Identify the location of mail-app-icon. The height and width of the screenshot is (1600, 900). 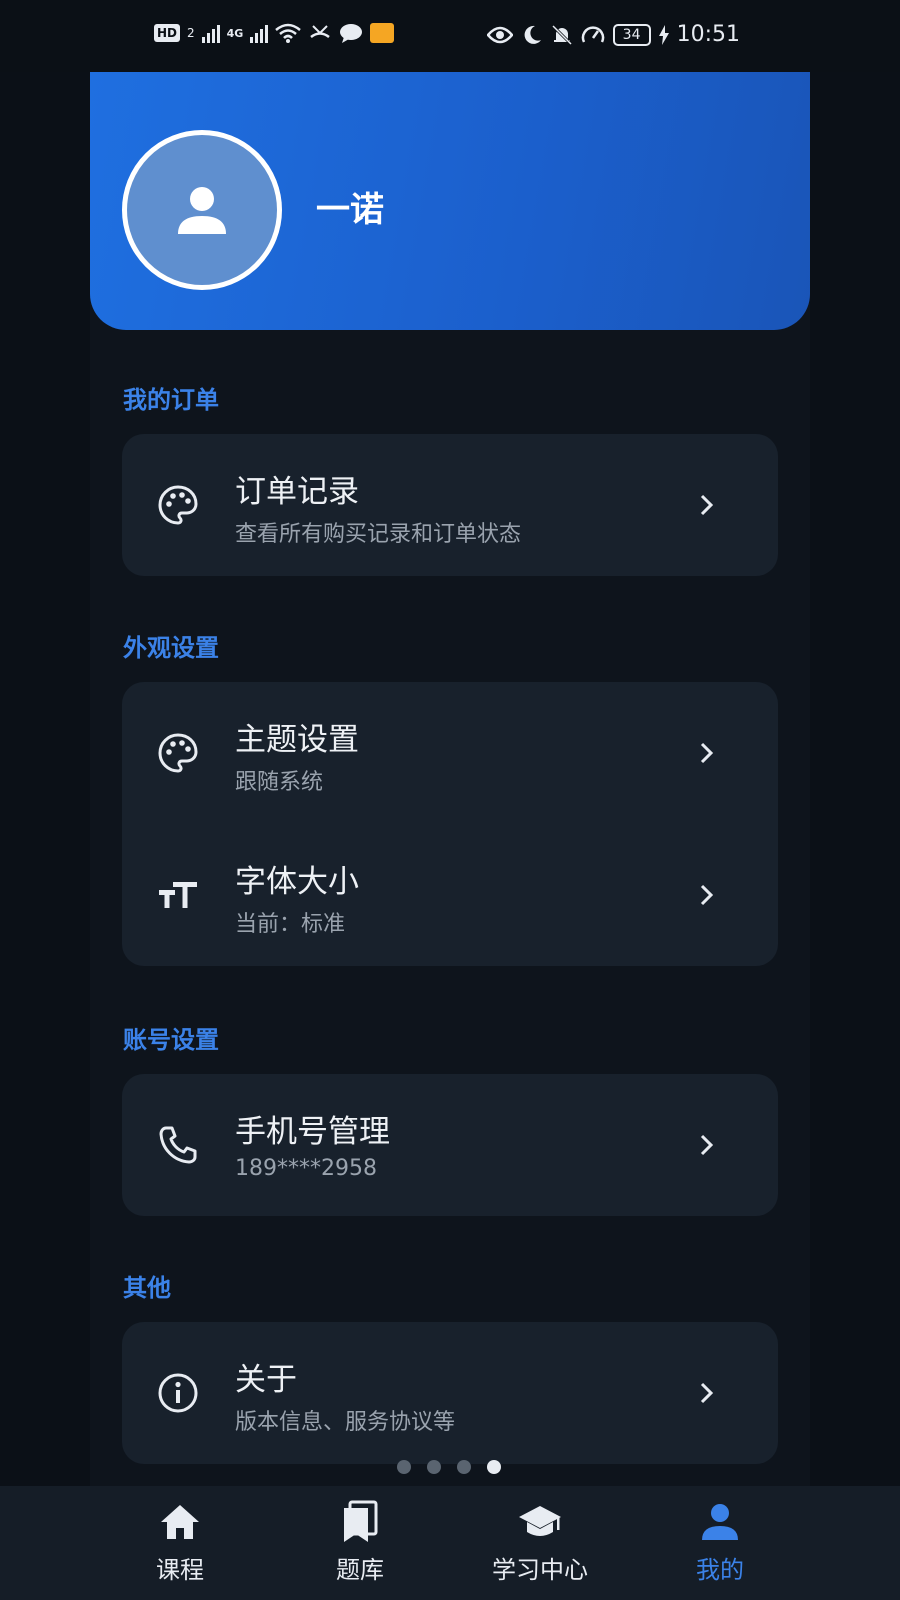
(382, 33).